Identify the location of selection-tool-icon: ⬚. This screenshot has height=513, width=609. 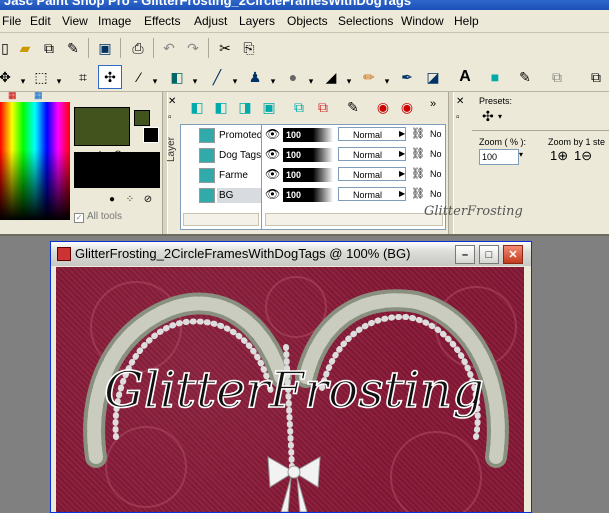
(41, 77).